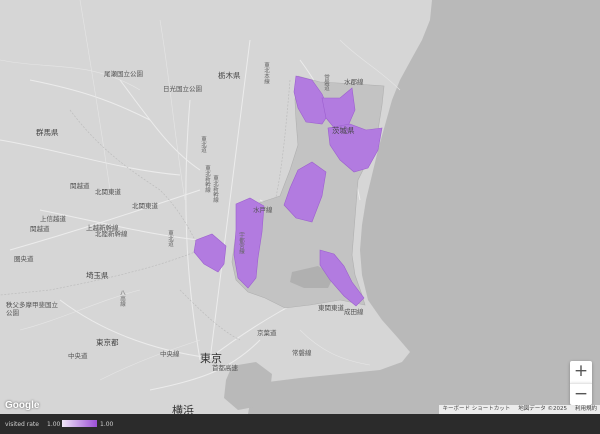  What do you see at coordinates (53, 219) in the screenshot?
I see `label-road-joshinetsu: 上信越道` at bounding box center [53, 219].